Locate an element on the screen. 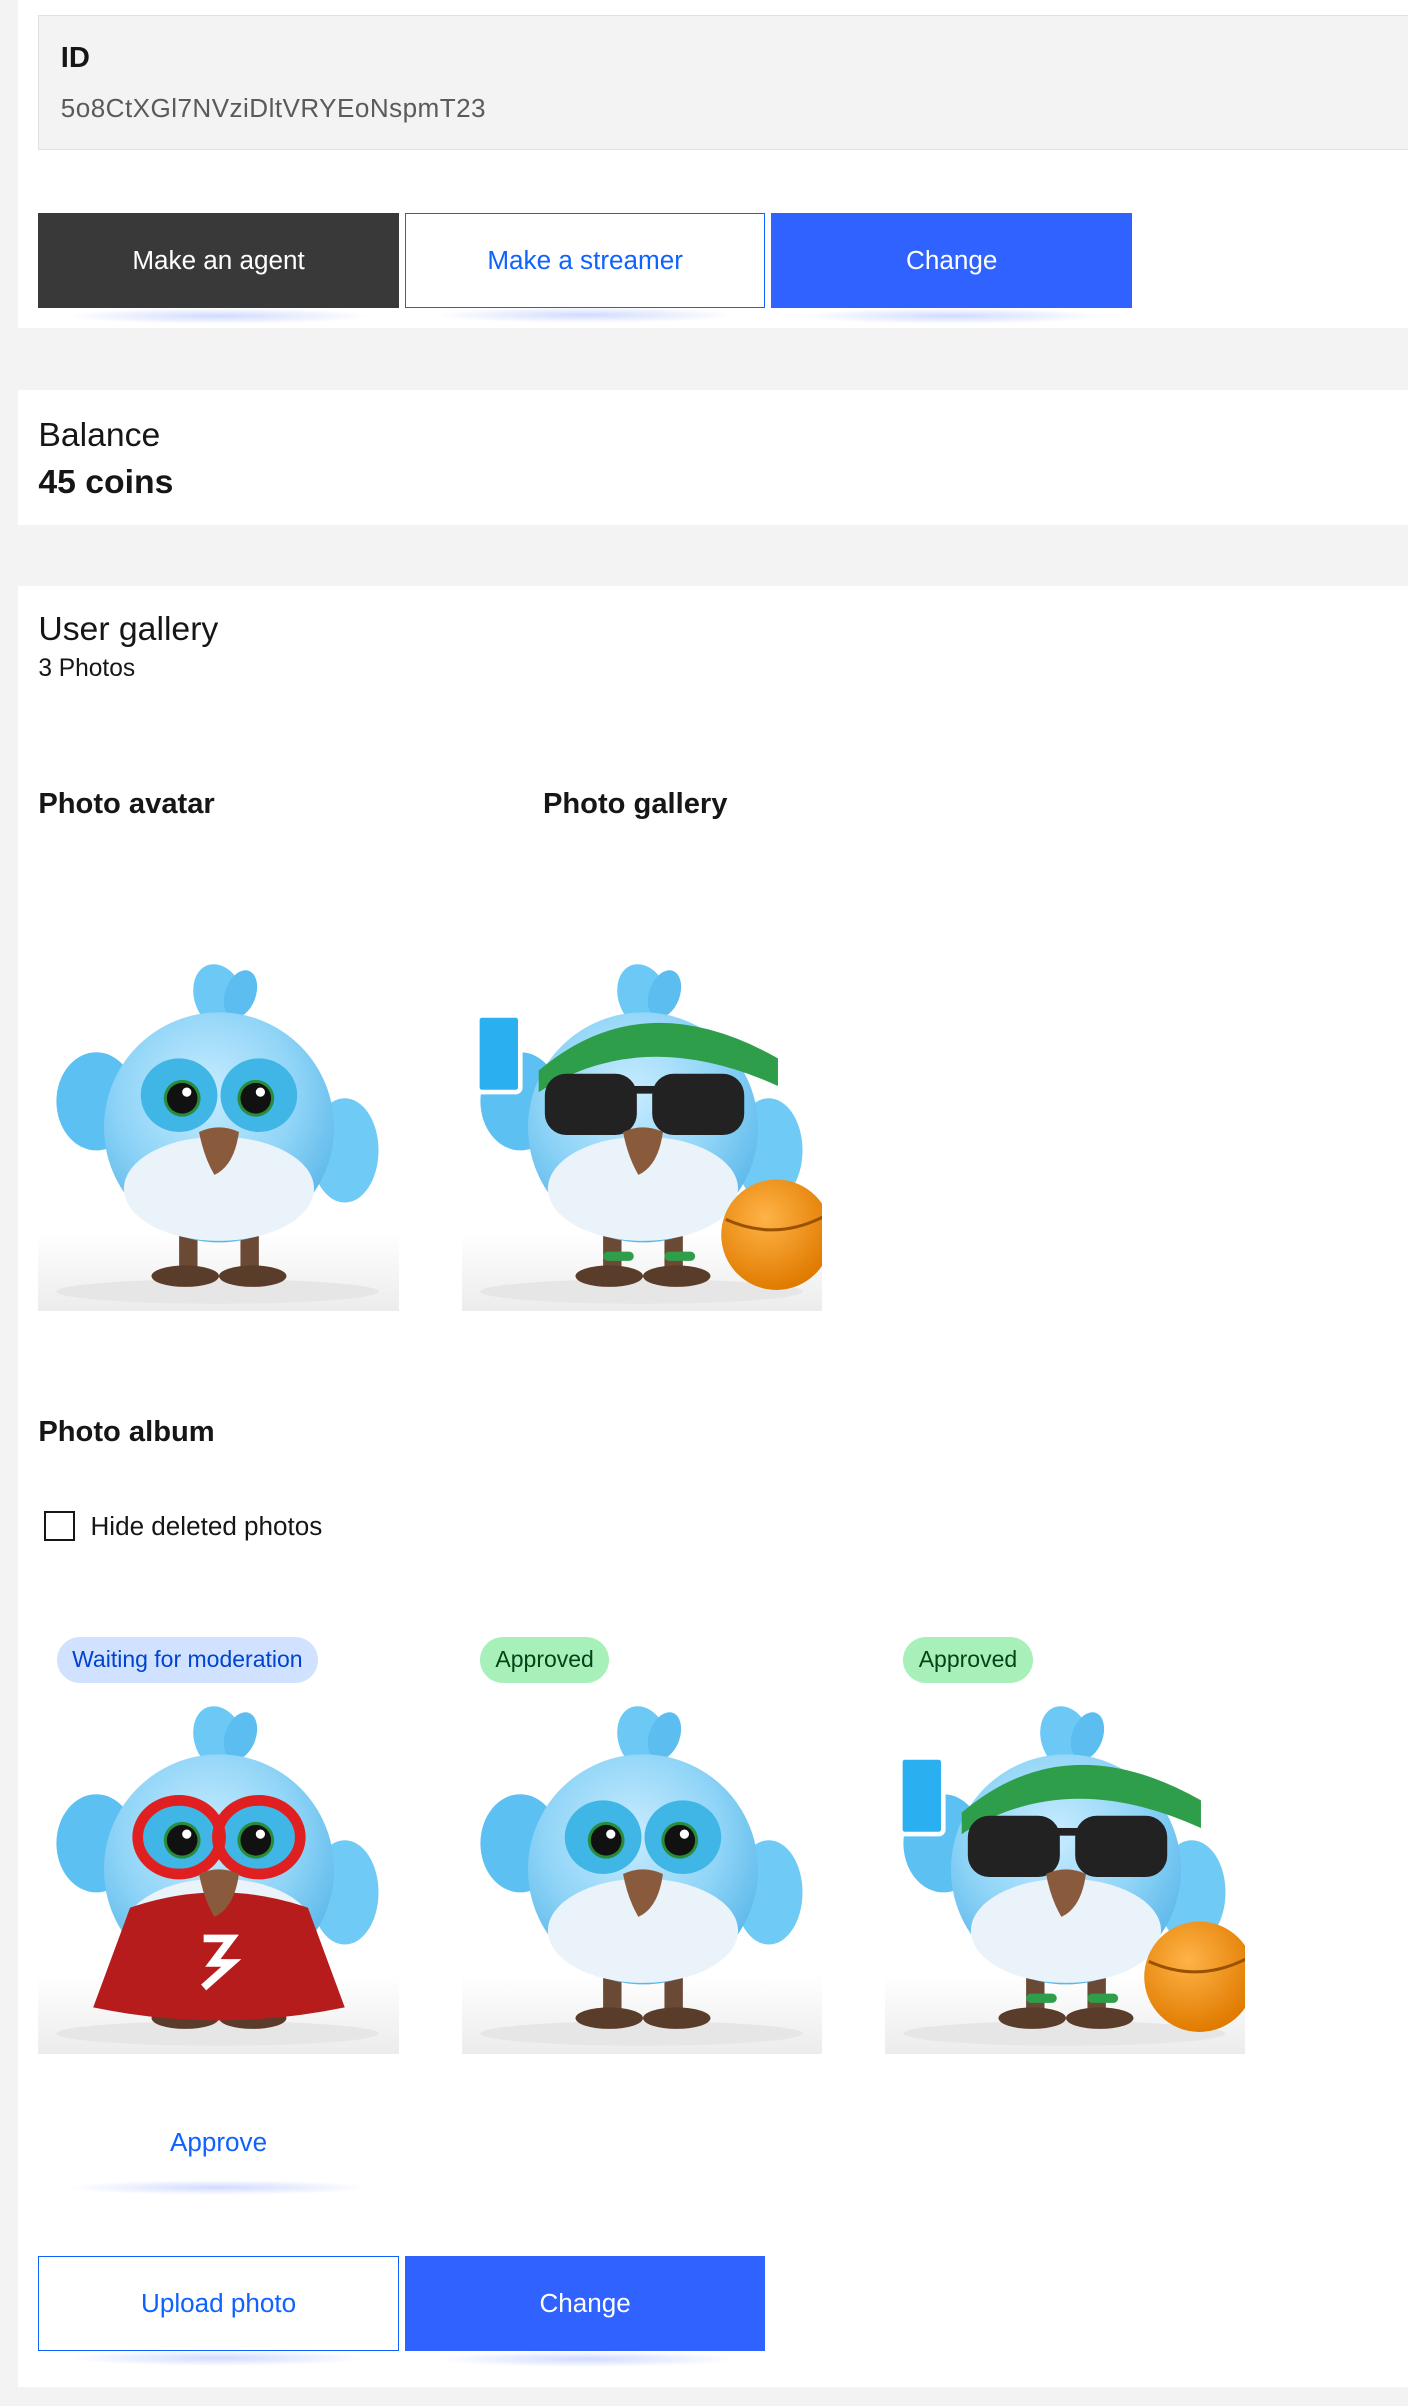  album-photo-sporty is located at coordinates (1065, 1873).